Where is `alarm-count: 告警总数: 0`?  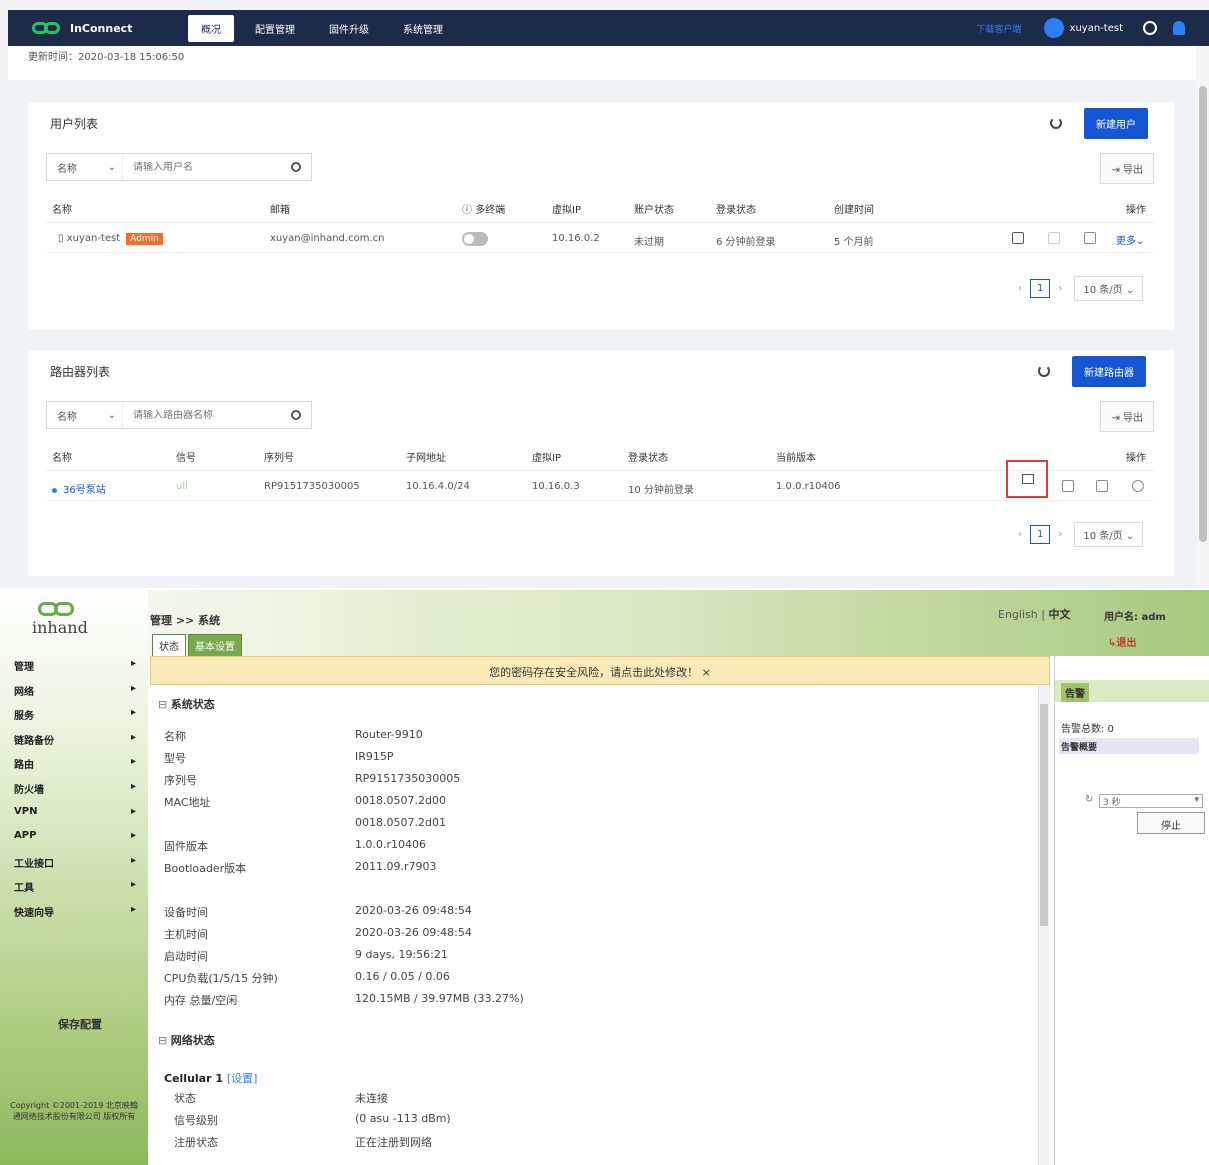 alarm-count: 告警总数: 0 is located at coordinates (1087, 729).